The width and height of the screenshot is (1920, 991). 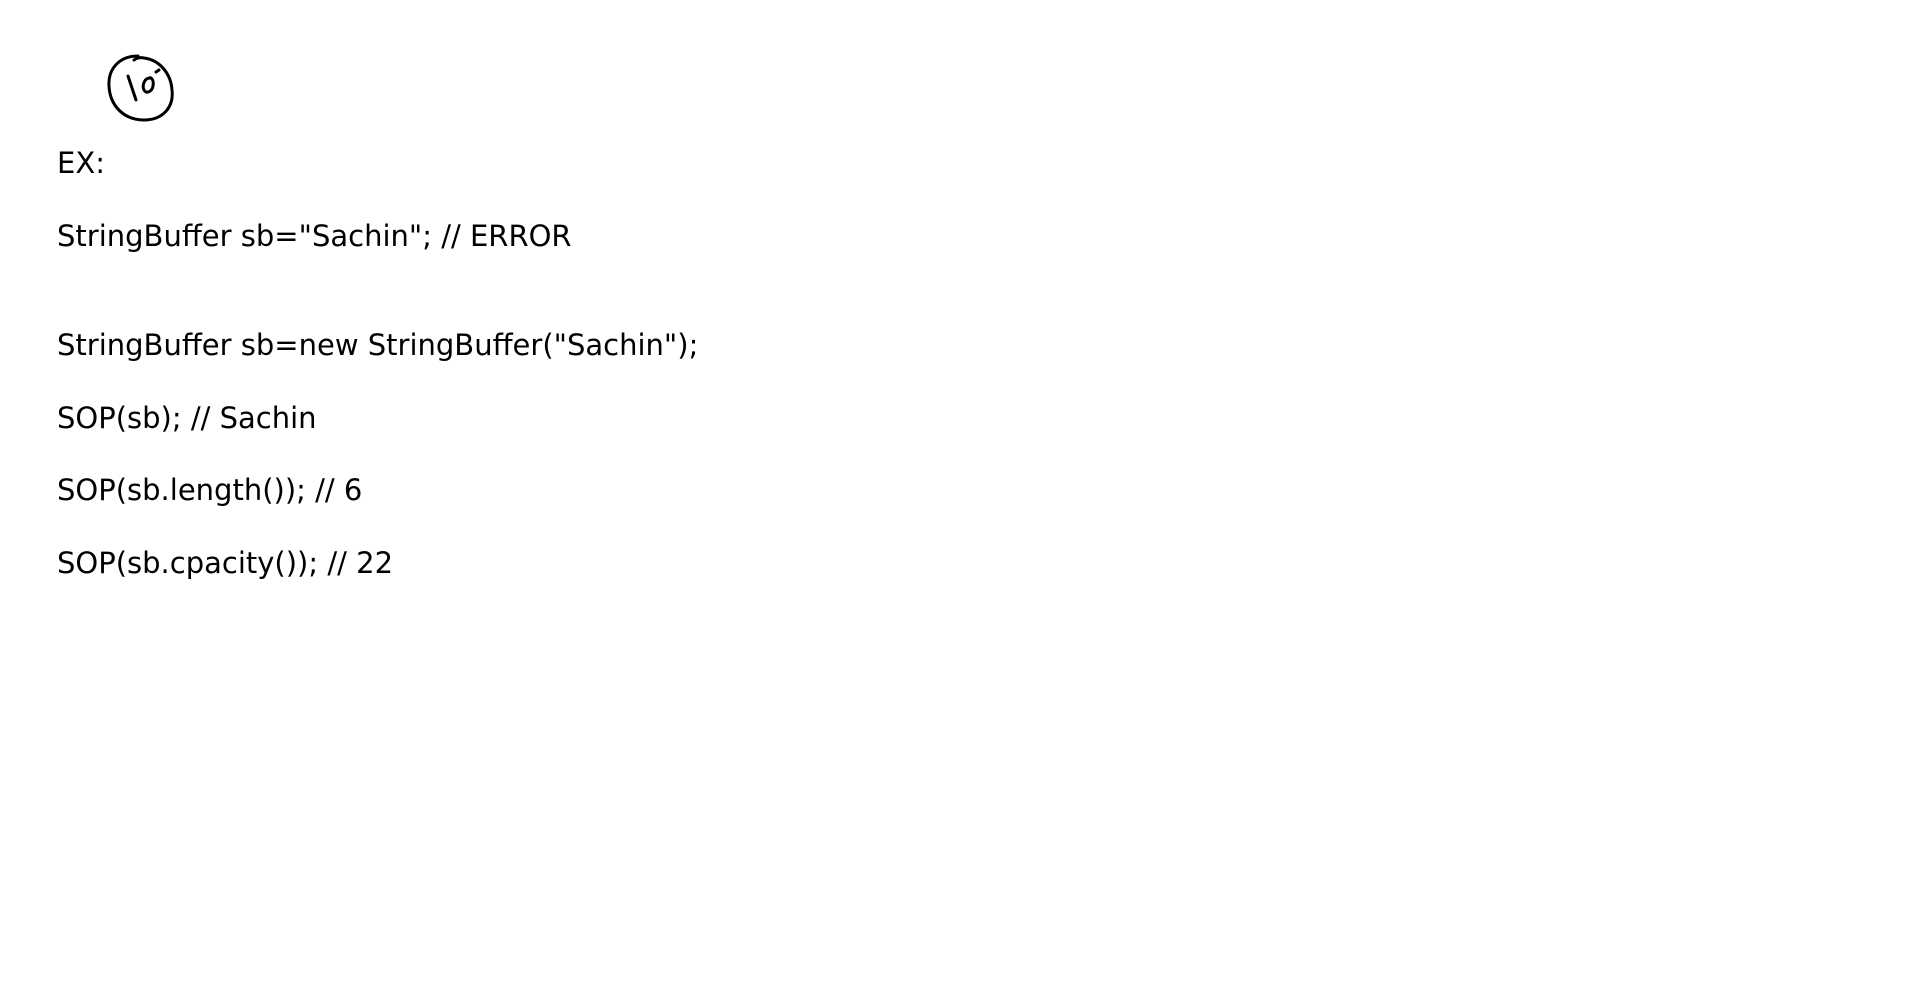 What do you see at coordinates (210, 490) in the screenshot?
I see `code-line-print-length: SOP(sb.length()); // 6` at bounding box center [210, 490].